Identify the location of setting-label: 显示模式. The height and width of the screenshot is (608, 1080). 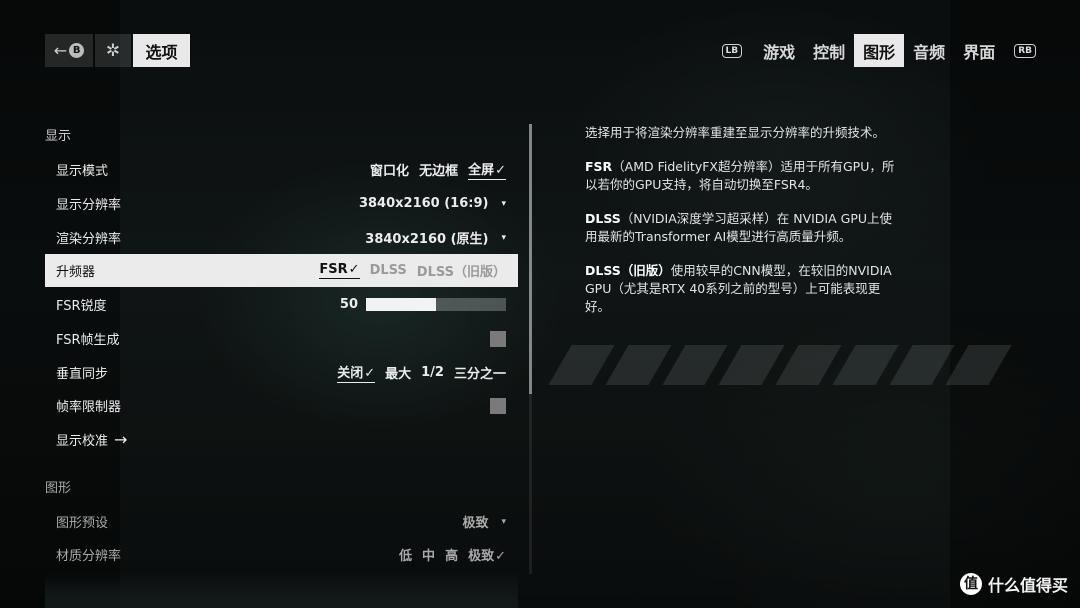
(82, 171).